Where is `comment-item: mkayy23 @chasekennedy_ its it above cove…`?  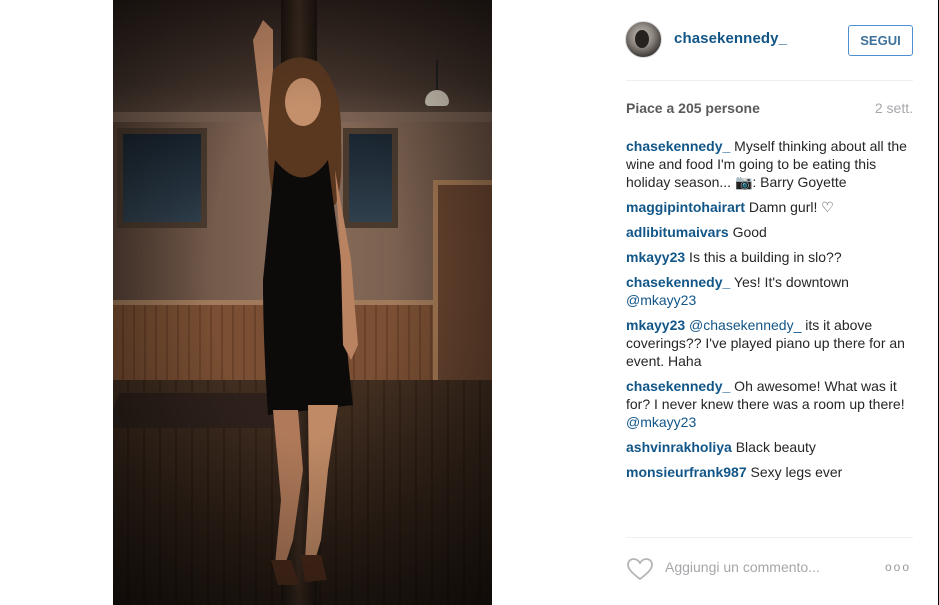 comment-item: mkayy23 @chasekennedy_ its it above cove… is located at coordinates (769, 343).